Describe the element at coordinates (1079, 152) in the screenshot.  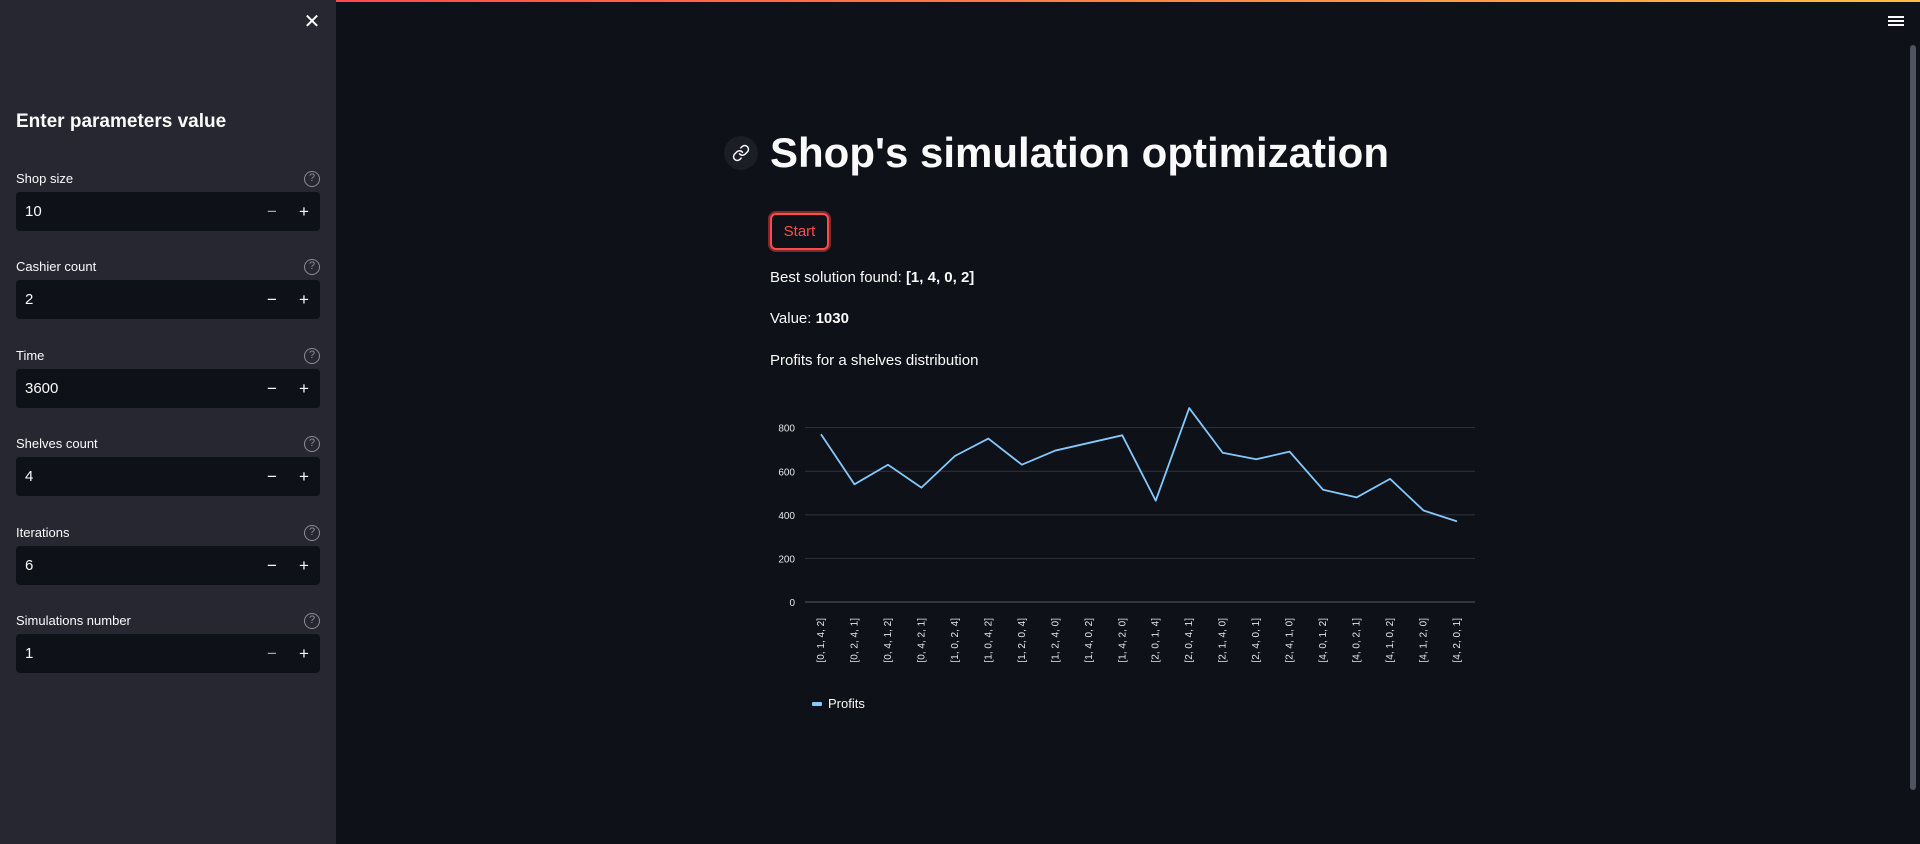
I see `page-title: Shop's simulation optimization` at that location.